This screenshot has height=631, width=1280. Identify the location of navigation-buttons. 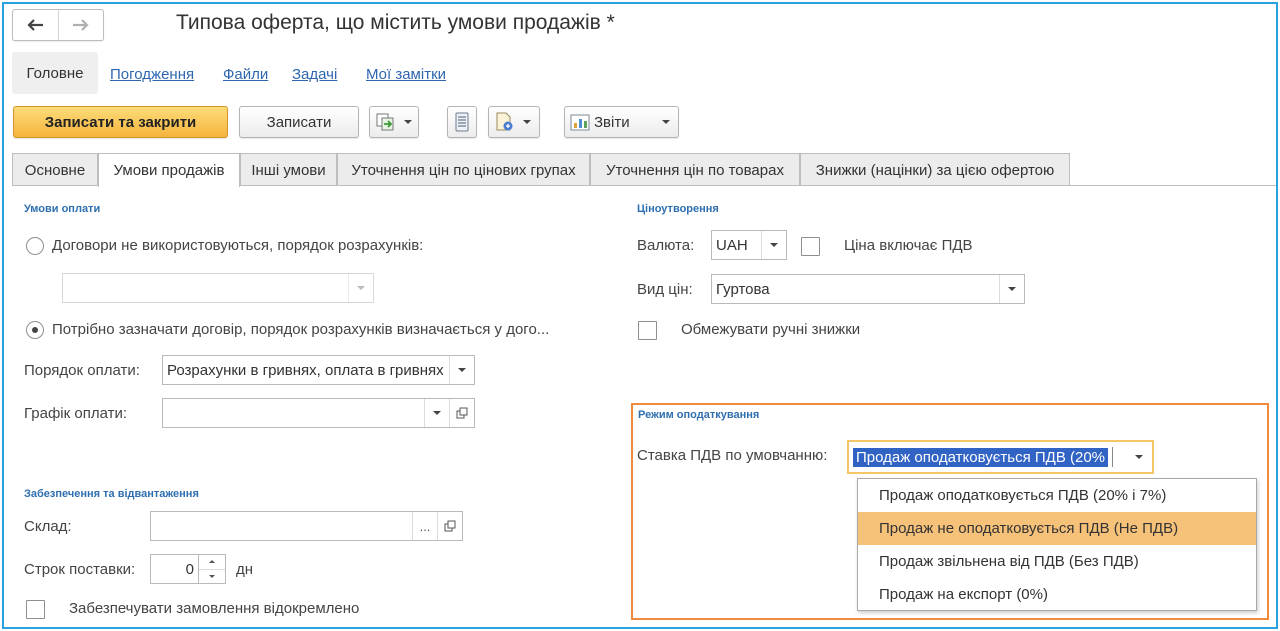
(58, 25).